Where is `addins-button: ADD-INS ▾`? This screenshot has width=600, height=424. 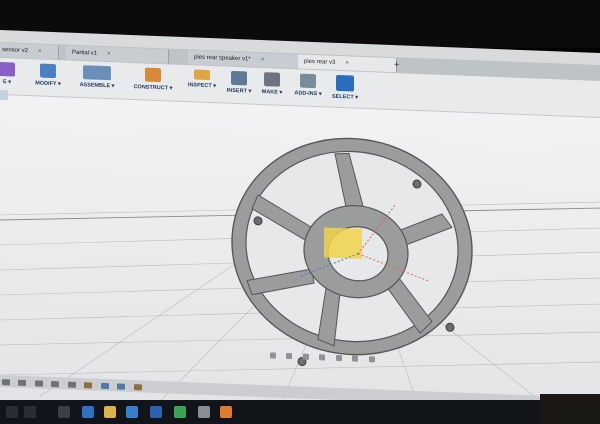 addins-button: ADD-INS ▾ is located at coordinates (308, 85).